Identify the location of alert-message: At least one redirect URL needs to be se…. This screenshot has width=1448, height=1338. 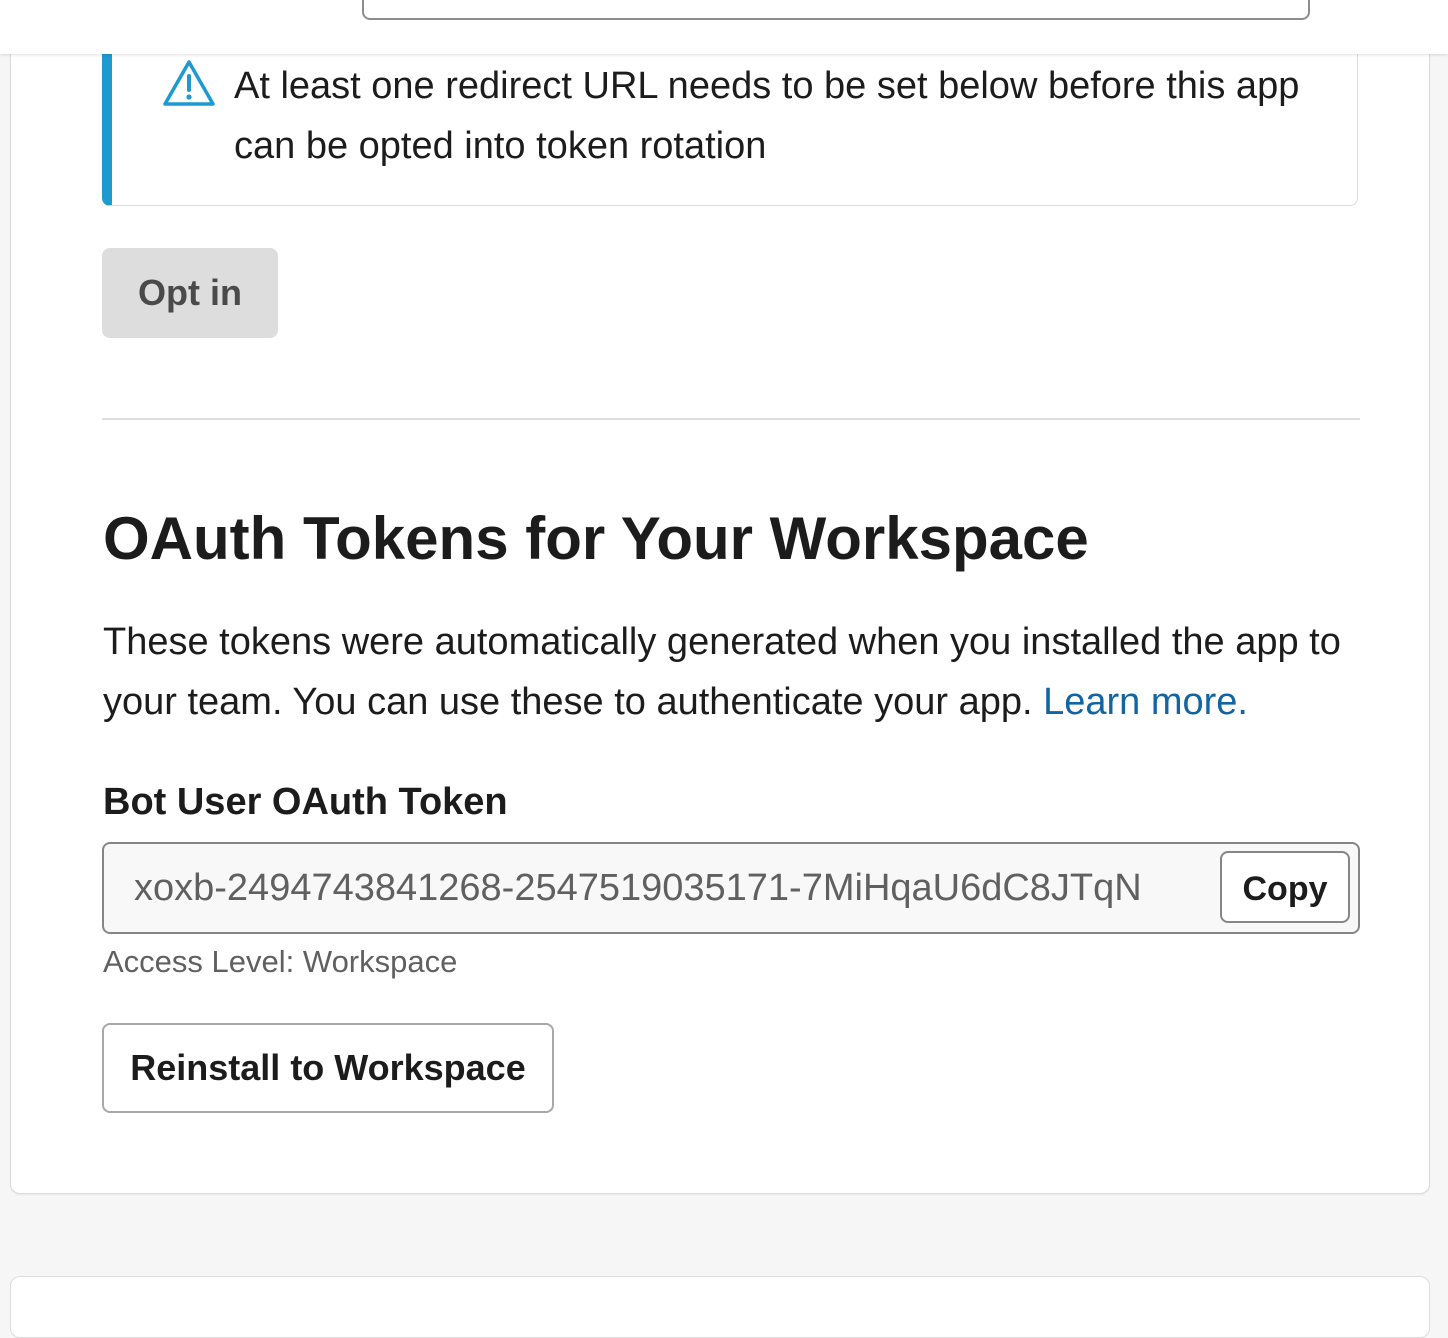
(767, 116).